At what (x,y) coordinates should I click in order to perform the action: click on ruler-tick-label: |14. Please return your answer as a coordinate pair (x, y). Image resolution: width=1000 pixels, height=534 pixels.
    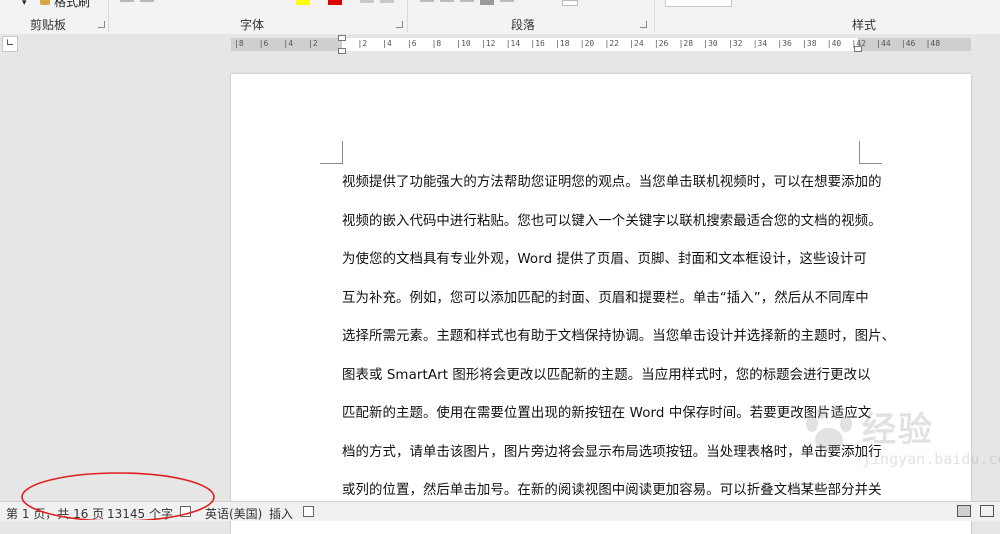
    Looking at the image, I should click on (513, 43).